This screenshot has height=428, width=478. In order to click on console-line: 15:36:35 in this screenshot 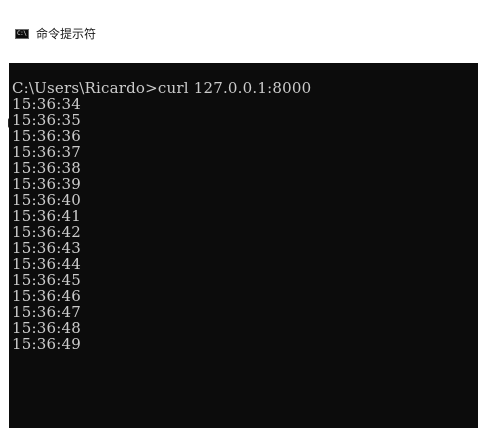, I will do `click(46, 120)`.